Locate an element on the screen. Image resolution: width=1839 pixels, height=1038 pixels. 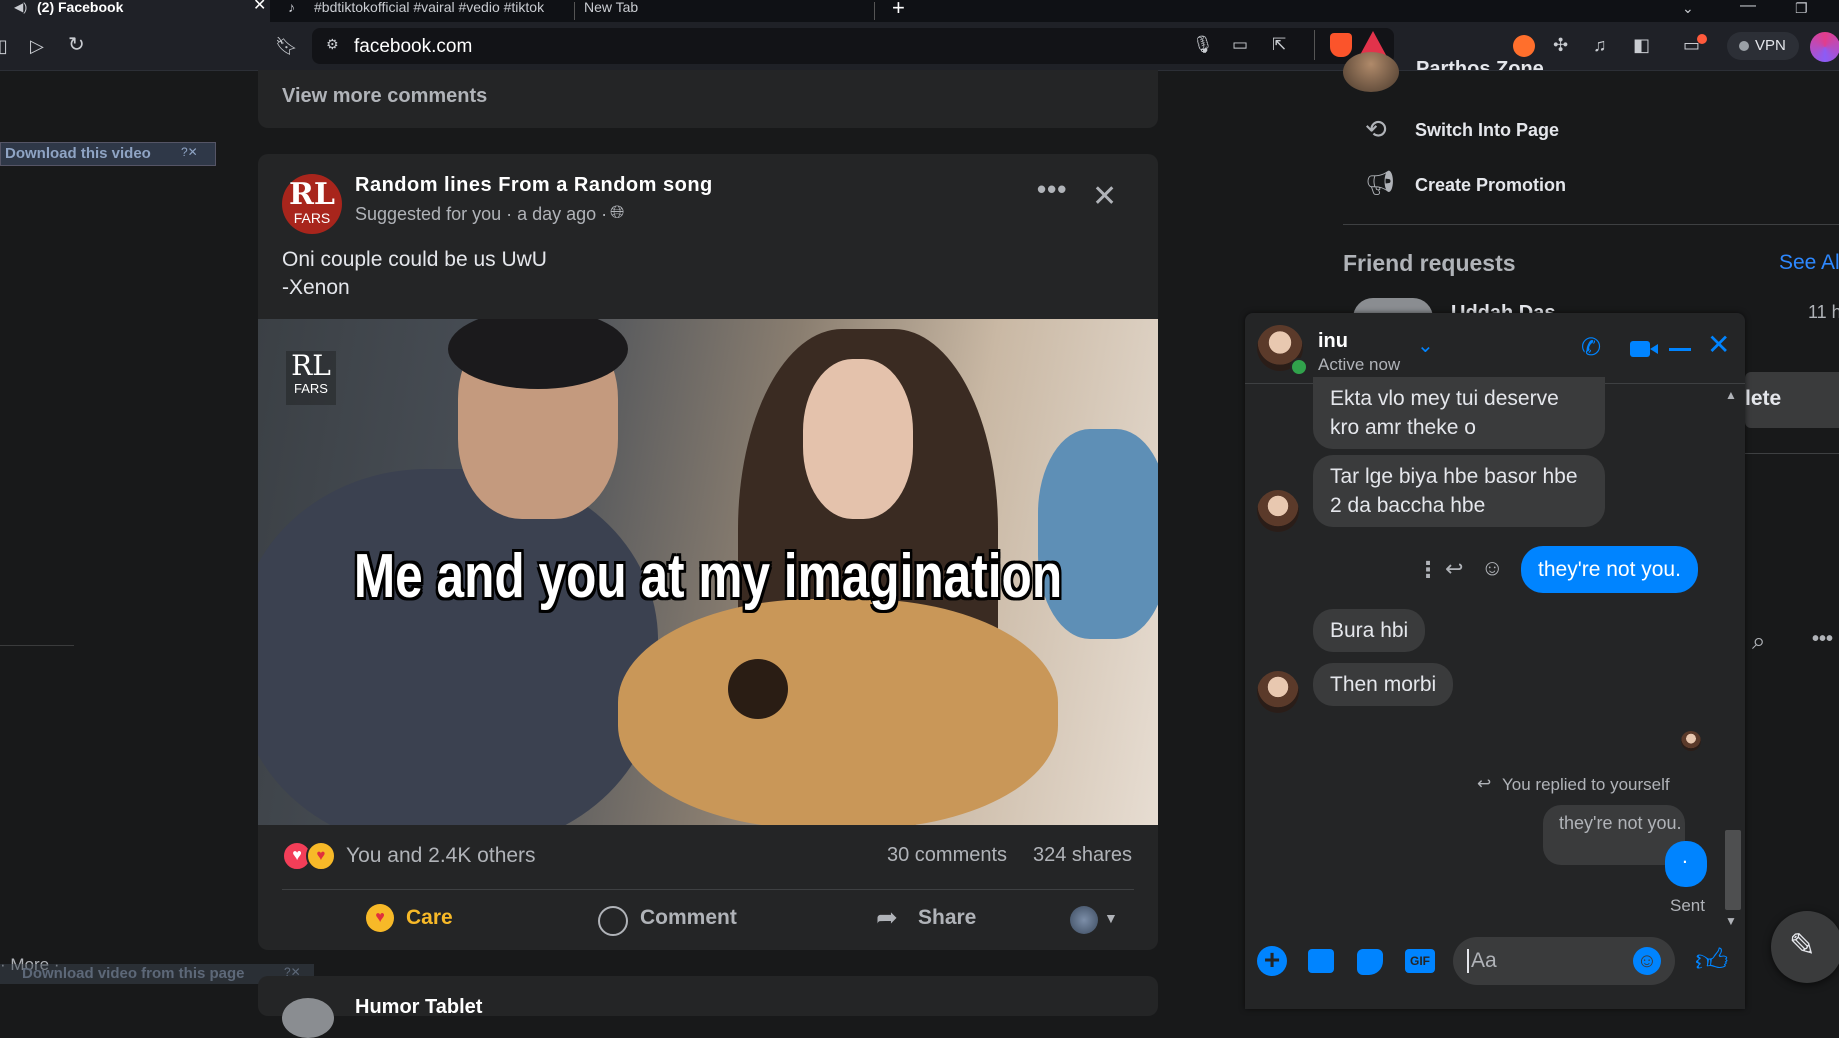
avatar is located at coordinates (1084, 920).